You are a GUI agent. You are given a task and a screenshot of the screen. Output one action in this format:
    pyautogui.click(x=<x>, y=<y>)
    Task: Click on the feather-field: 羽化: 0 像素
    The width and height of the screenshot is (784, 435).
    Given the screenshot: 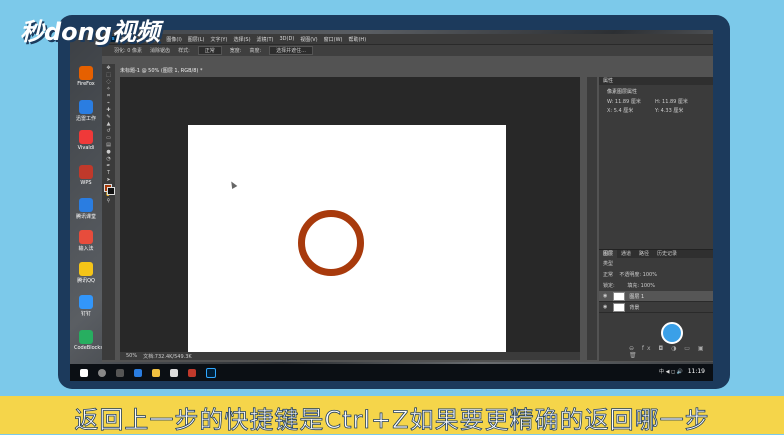 What is the action you would take?
    pyautogui.click(x=128, y=50)
    